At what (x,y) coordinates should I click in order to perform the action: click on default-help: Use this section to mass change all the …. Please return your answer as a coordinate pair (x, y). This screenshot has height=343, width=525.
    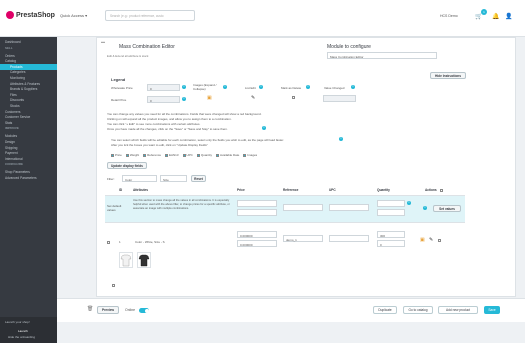
    Looking at the image, I should click on (181, 204).